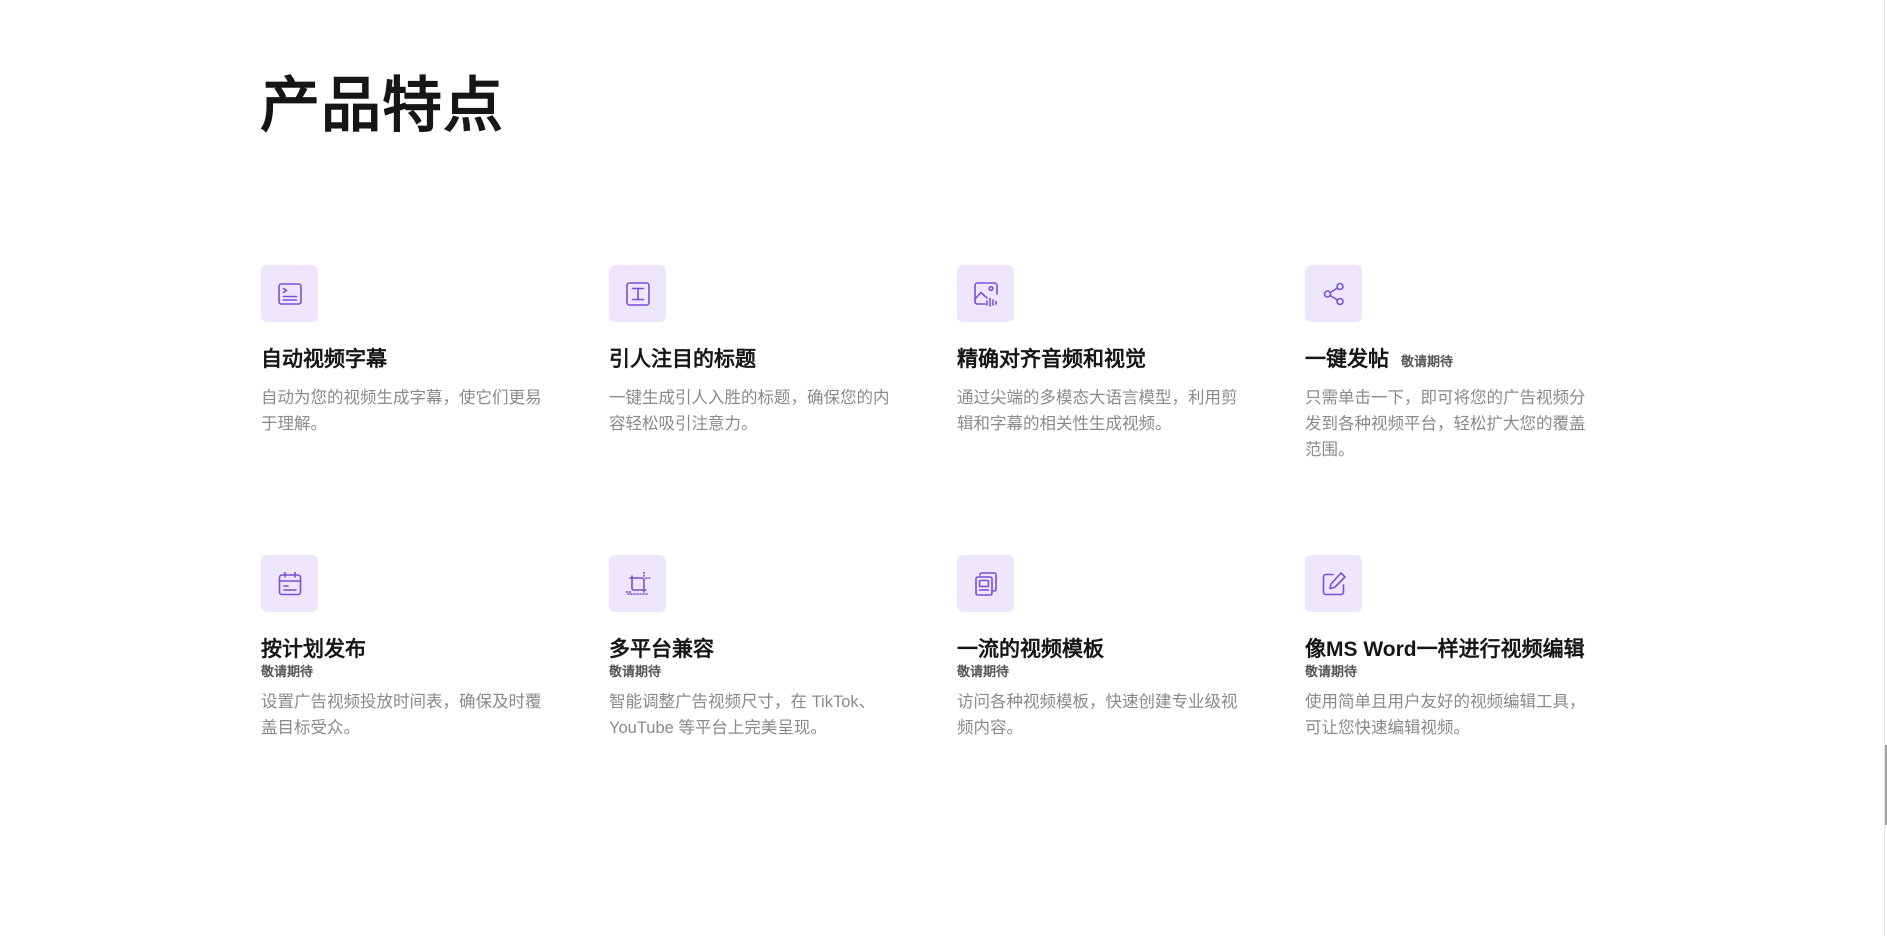  Describe the element at coordinates (382, 105) in the screenshot. I see `page-title: 产品特点` at that location.